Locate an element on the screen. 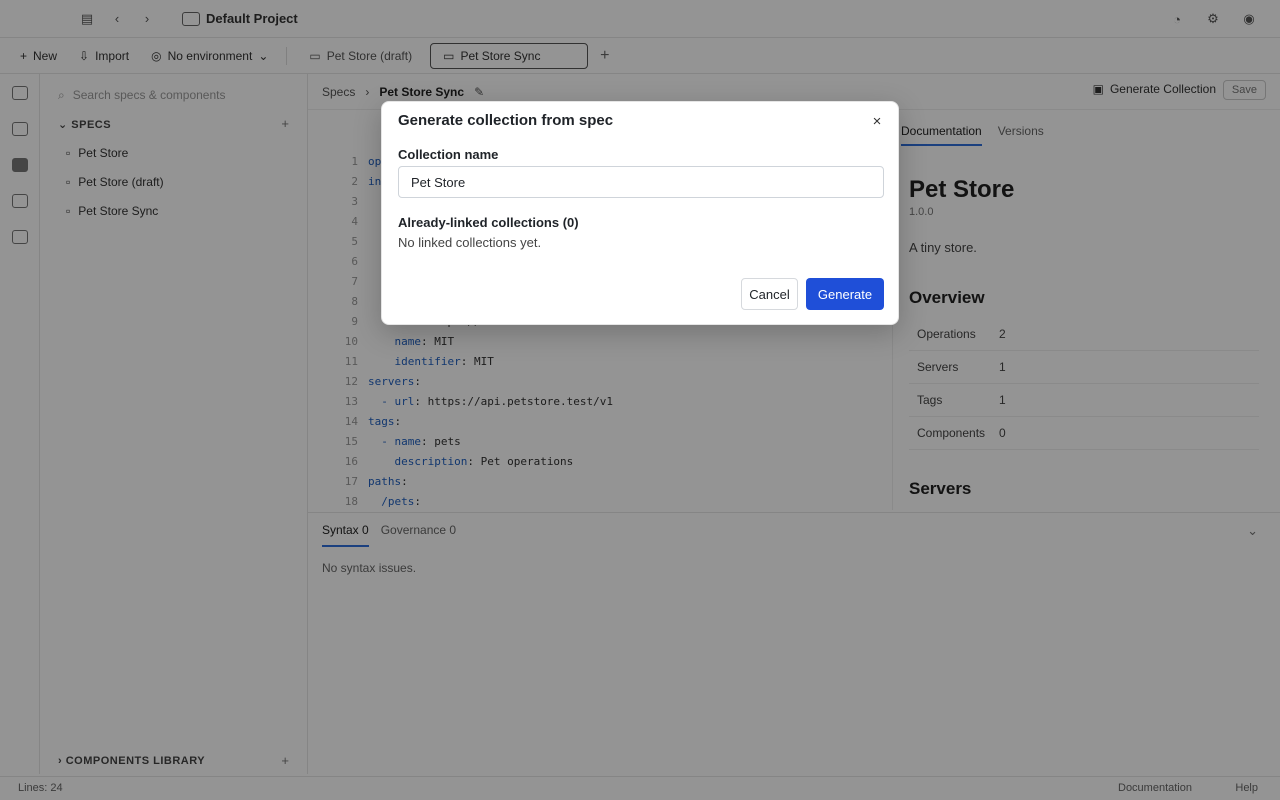 Image resolution: width=1280 pixels, height=800 pixels. collection-name-input is located at coordinates (641, 182).